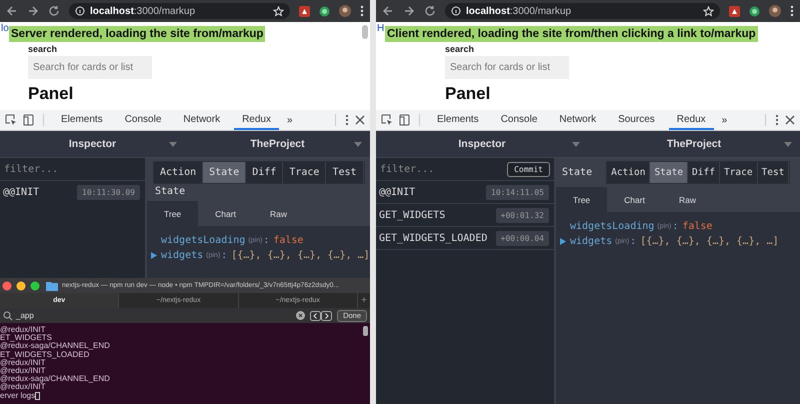 This screenshot has height=404, width=800. Describe the element at coordinates (517, 192) in the screenshot. I see `action-time: 10:14:11.05` at that location.